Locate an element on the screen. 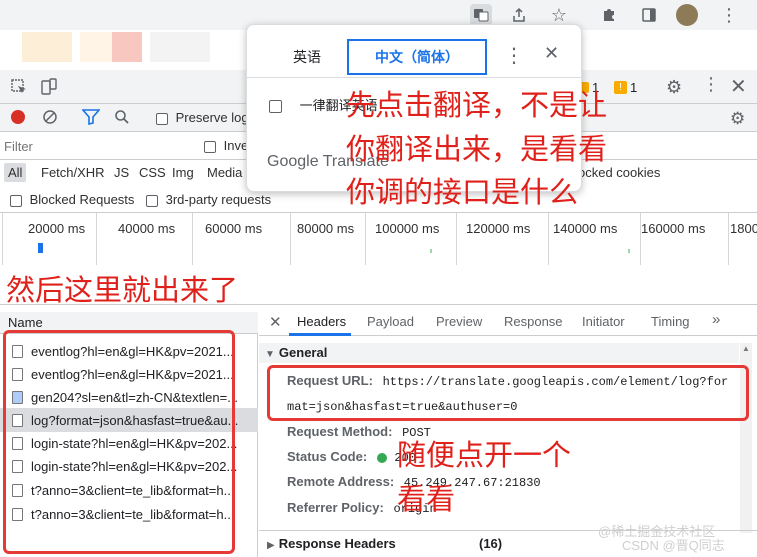 The height and width of the screenshot is (557, 757). timeline-tick-label: 80000 ms is located at coordinates (326, 228).